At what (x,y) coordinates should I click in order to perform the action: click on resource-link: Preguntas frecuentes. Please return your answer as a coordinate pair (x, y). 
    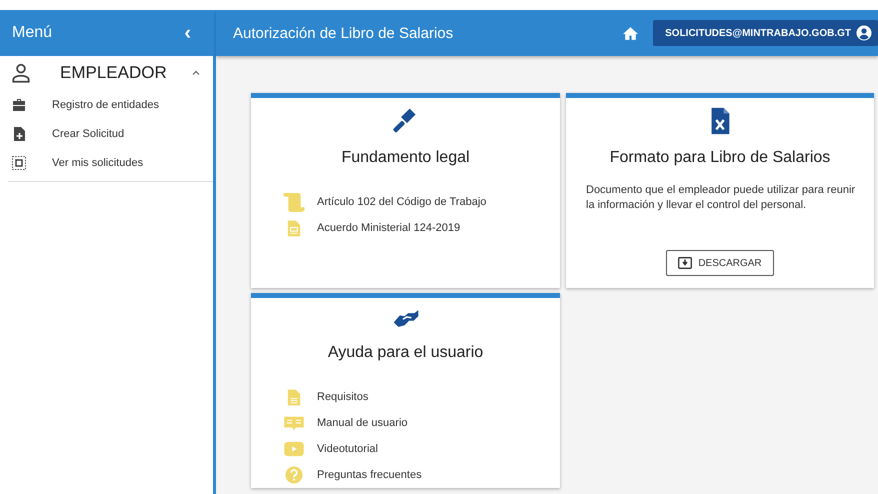
    Looking at the image, I should click on (369, 475).